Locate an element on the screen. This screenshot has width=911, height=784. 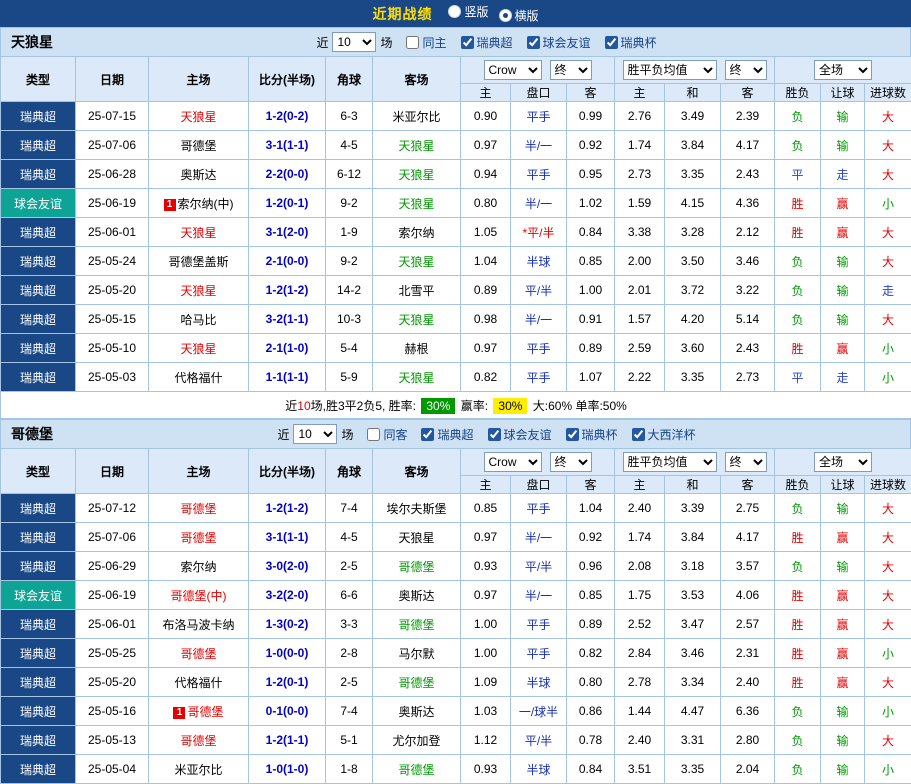
score-cell: 1-0(1-0) is located at coordinates (287, 769).